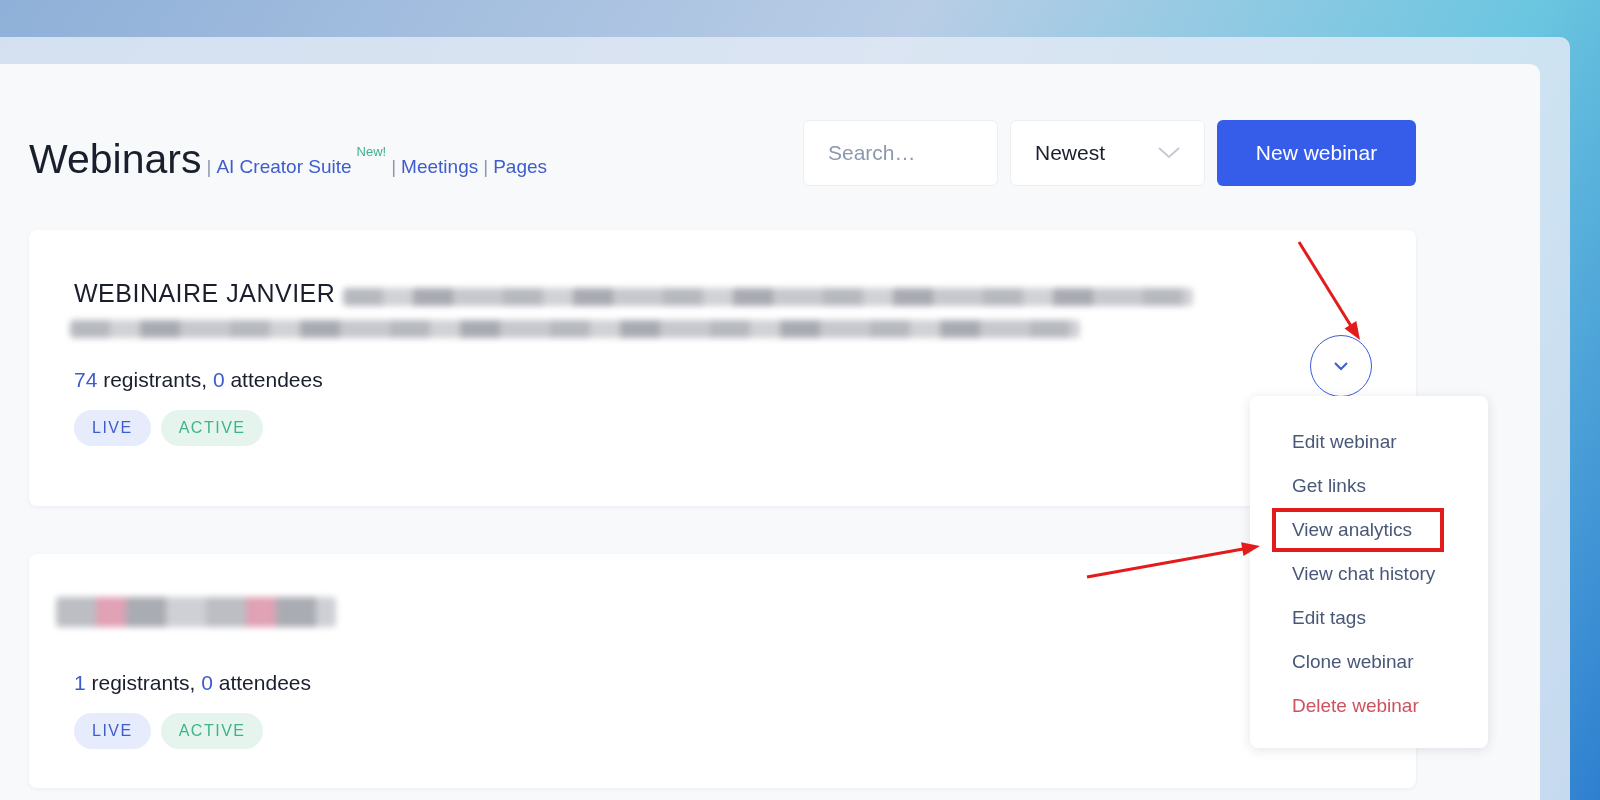 This screenshot has height=800, width=1600. What do you see at coordinates (1344, 442) in the screenshot?
I see `menu-item: Edit webinar` at bounding box center [1344, 442].